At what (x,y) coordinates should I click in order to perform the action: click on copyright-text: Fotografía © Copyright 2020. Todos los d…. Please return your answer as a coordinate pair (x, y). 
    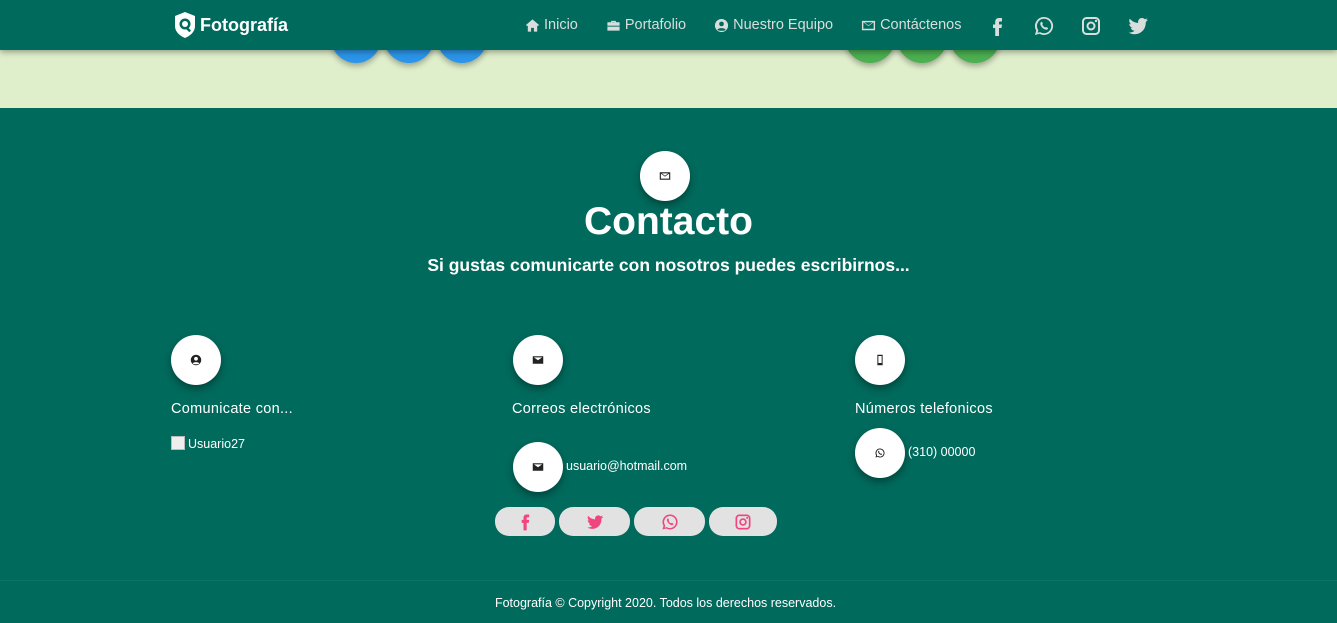
    Looking at the image, I should click on (665, 603).